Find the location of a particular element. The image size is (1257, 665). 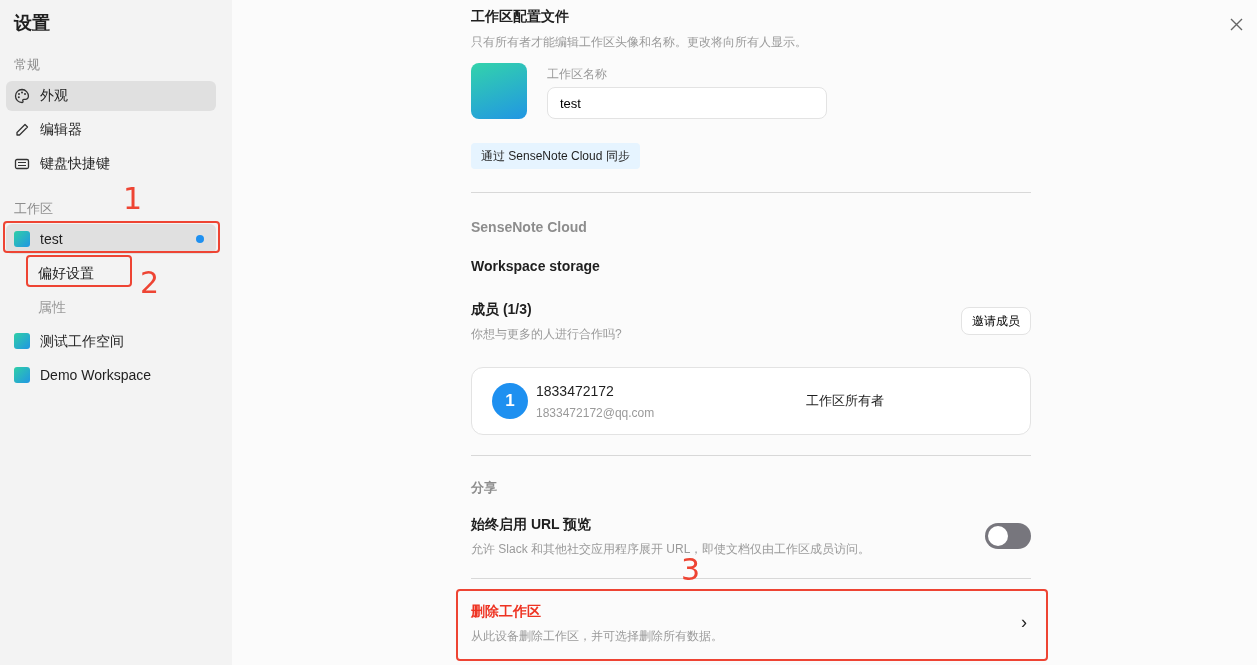

chevron-icon: › is located at coordinates (1024, 622).